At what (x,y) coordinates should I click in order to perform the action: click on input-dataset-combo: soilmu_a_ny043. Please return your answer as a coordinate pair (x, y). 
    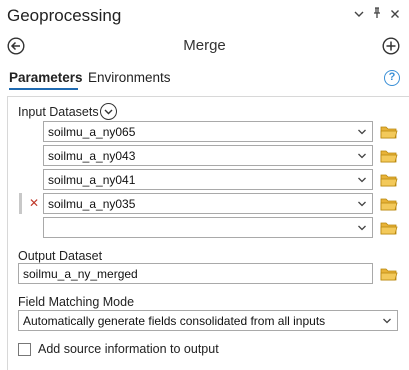
    Looking at the image, I should click on (208, 155).